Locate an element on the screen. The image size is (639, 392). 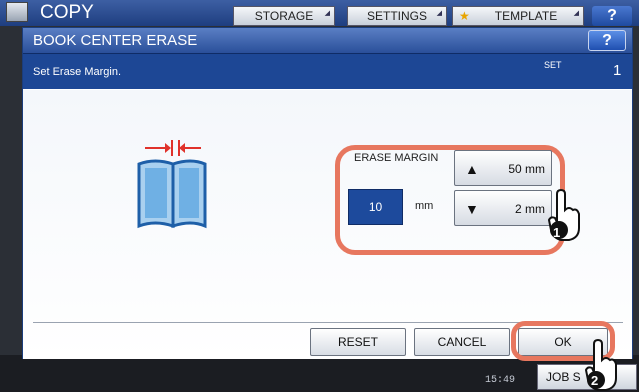
storage-button: STORAGE ◢ is located at coordinates (284, 16).